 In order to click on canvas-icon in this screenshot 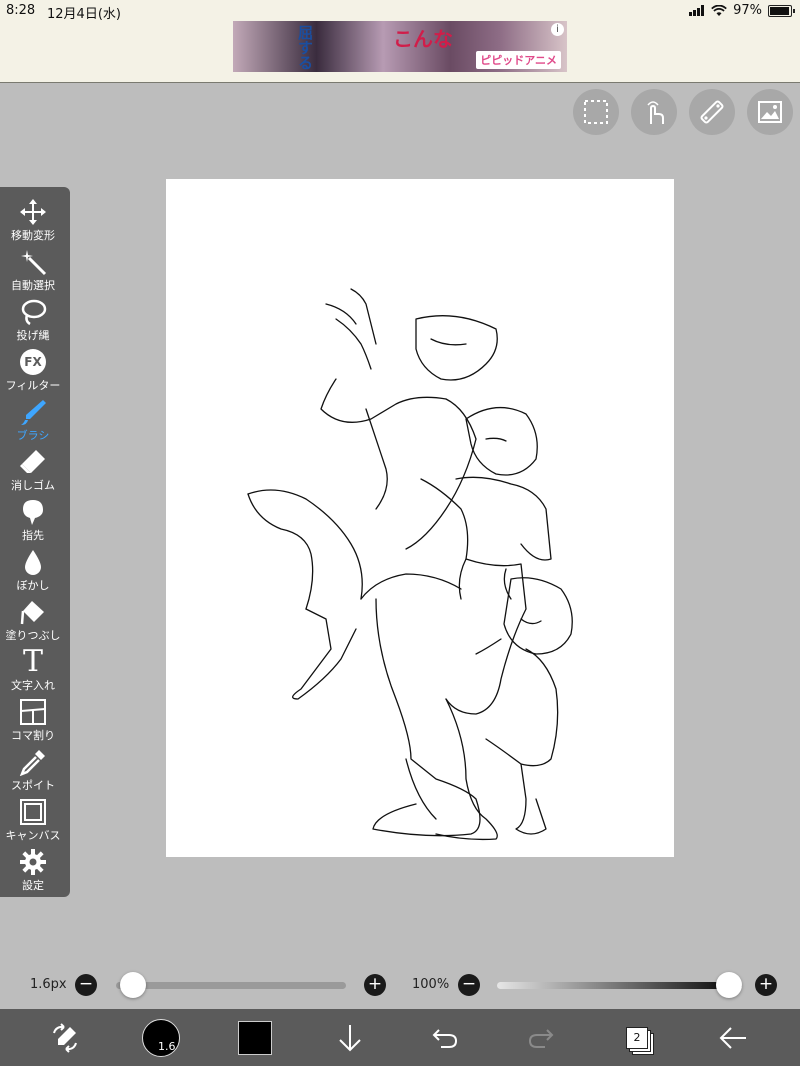, I will do `click(33, 812)`.